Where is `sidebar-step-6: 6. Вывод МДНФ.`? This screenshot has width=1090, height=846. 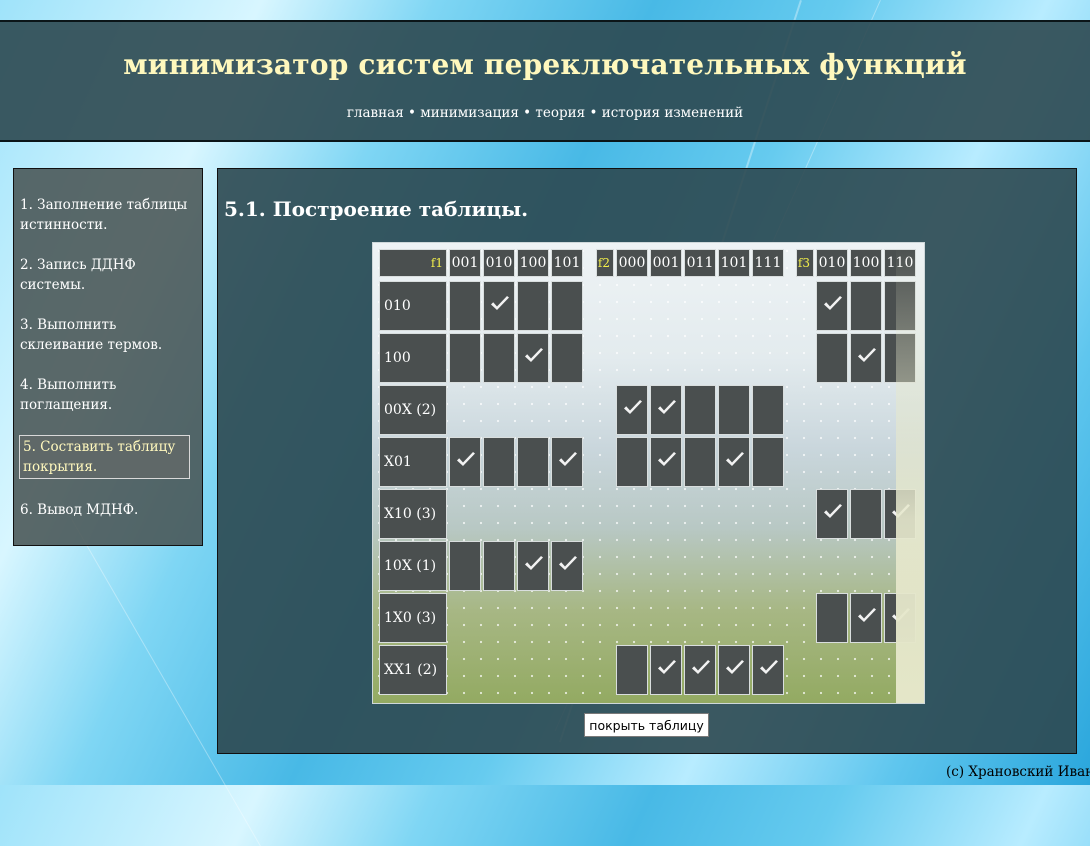 sidebar-step-6: 6. Вывод МДНФ. is located at coordinates (109, 510).